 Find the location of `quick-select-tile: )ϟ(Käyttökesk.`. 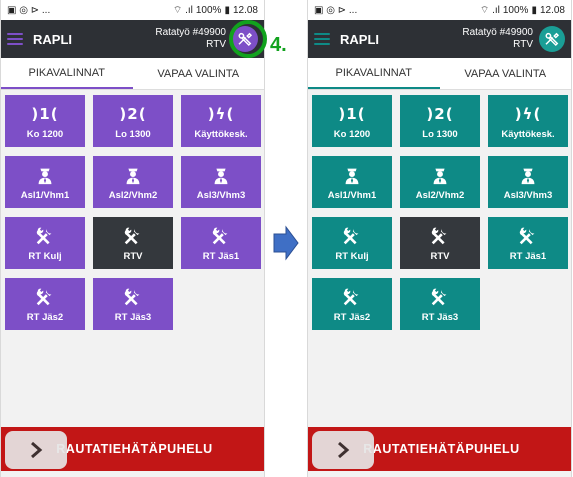

quick-select-tile: )ϟ(Käyttökesk. is located at coordinates (528, 121).